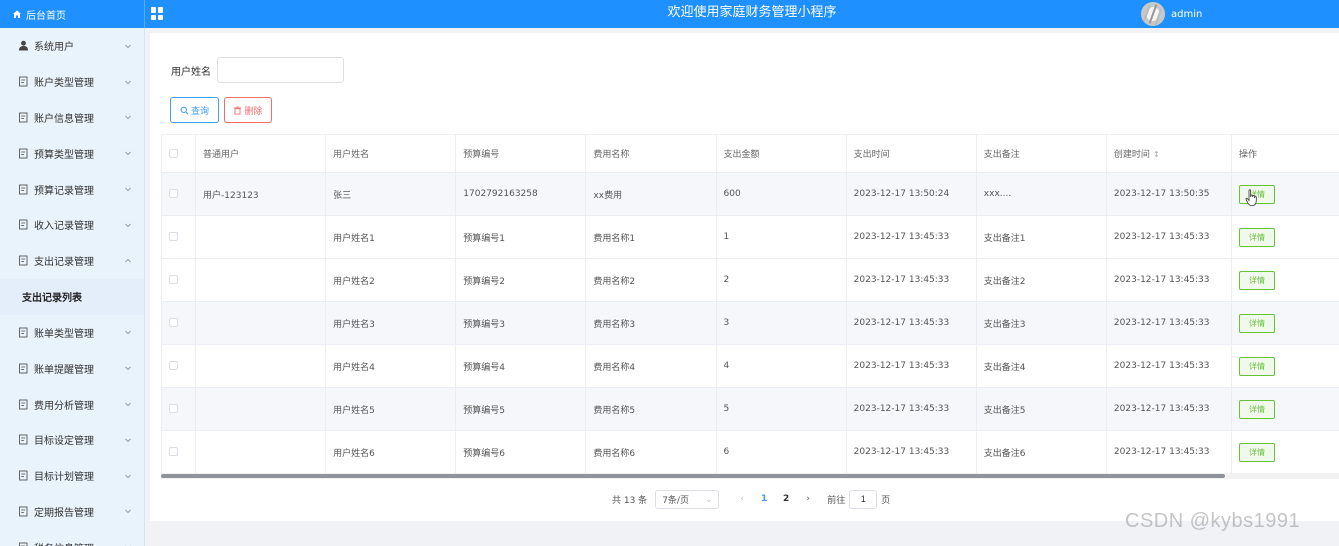  Describe the element at coordinates (781, 409) in the screenshot. I see `table-cell: 5` at that location.